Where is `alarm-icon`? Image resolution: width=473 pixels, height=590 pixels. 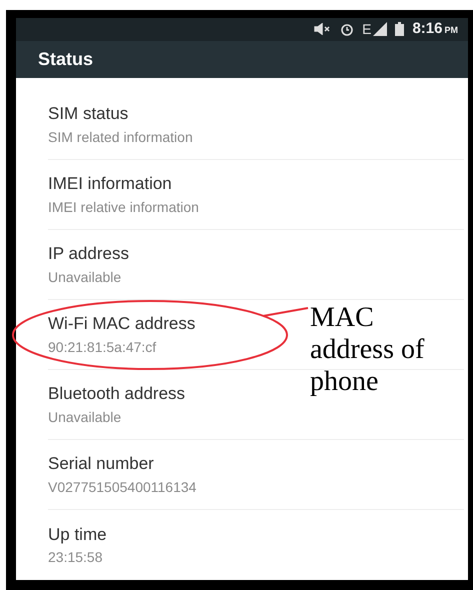
alarm-icon is located at coordinates (347, 29).